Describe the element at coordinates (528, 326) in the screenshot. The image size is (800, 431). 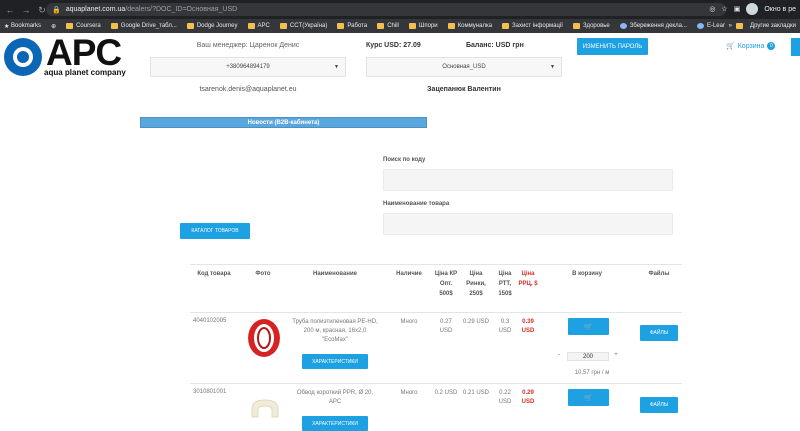
I see `price-rrc: 0.39 USD` at that location.